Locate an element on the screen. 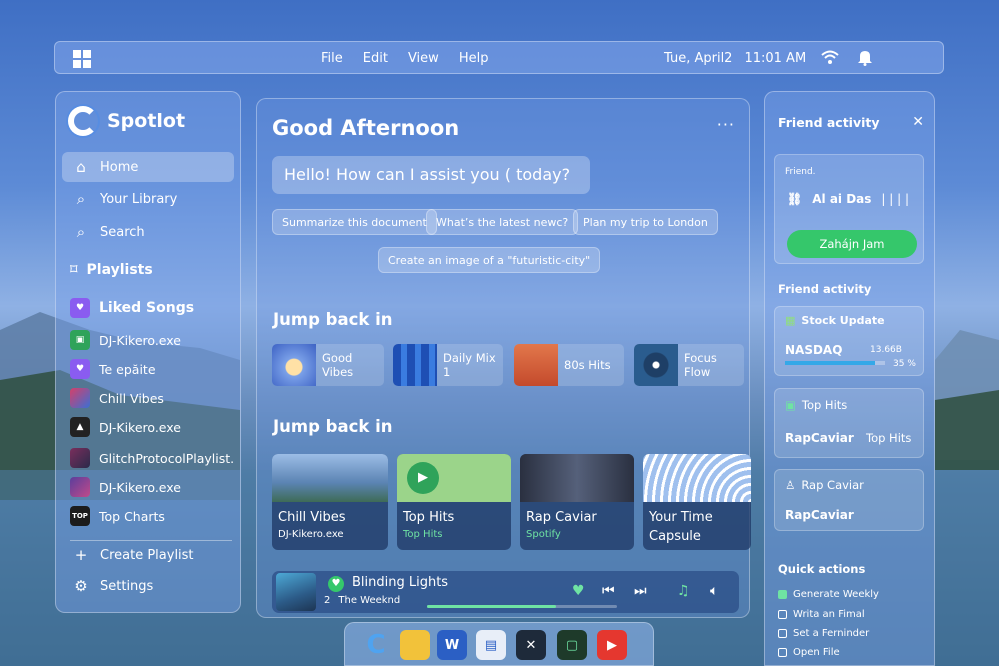 This screenshot has width=999, height=666. bell-icon is located at coordinates (865, 58).